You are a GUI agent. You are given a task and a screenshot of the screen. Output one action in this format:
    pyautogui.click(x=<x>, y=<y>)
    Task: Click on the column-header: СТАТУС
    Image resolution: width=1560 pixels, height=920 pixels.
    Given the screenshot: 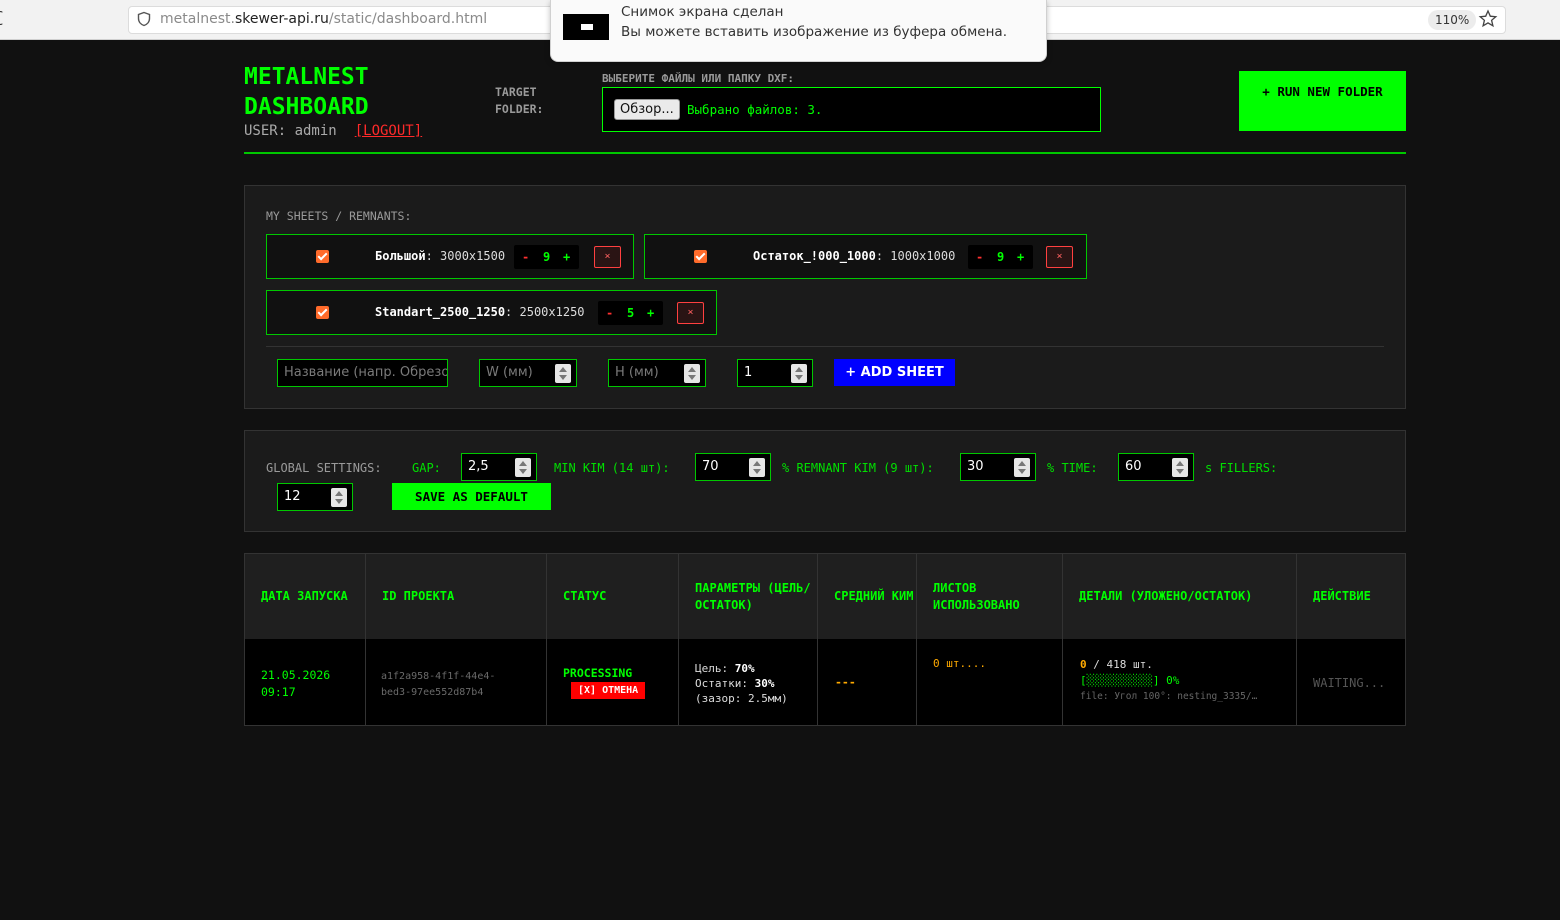 What is the action you would take?
    pyautogui.click(x=585, y=596)
    